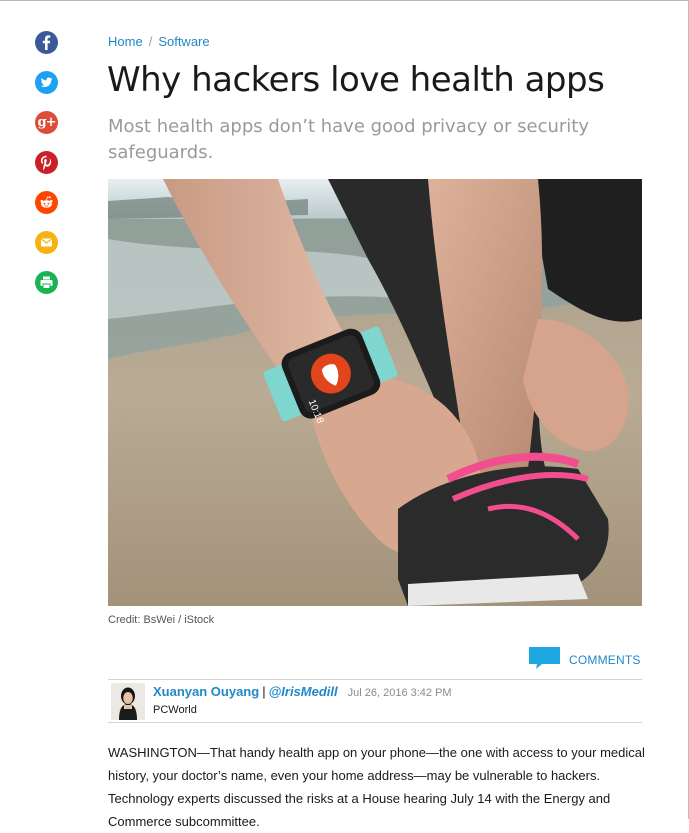 The width and height of the screenshot is (689, 833). I want to click on google-plus-icon: g+, so click(47, 122).